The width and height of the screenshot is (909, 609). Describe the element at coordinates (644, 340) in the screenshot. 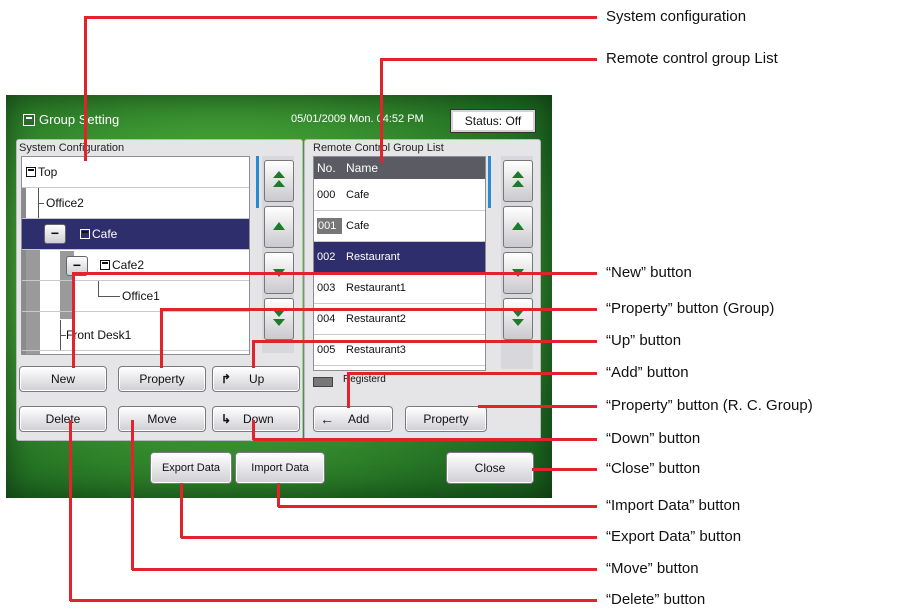

I see `annotation-up-button: “Up” button` at that location.